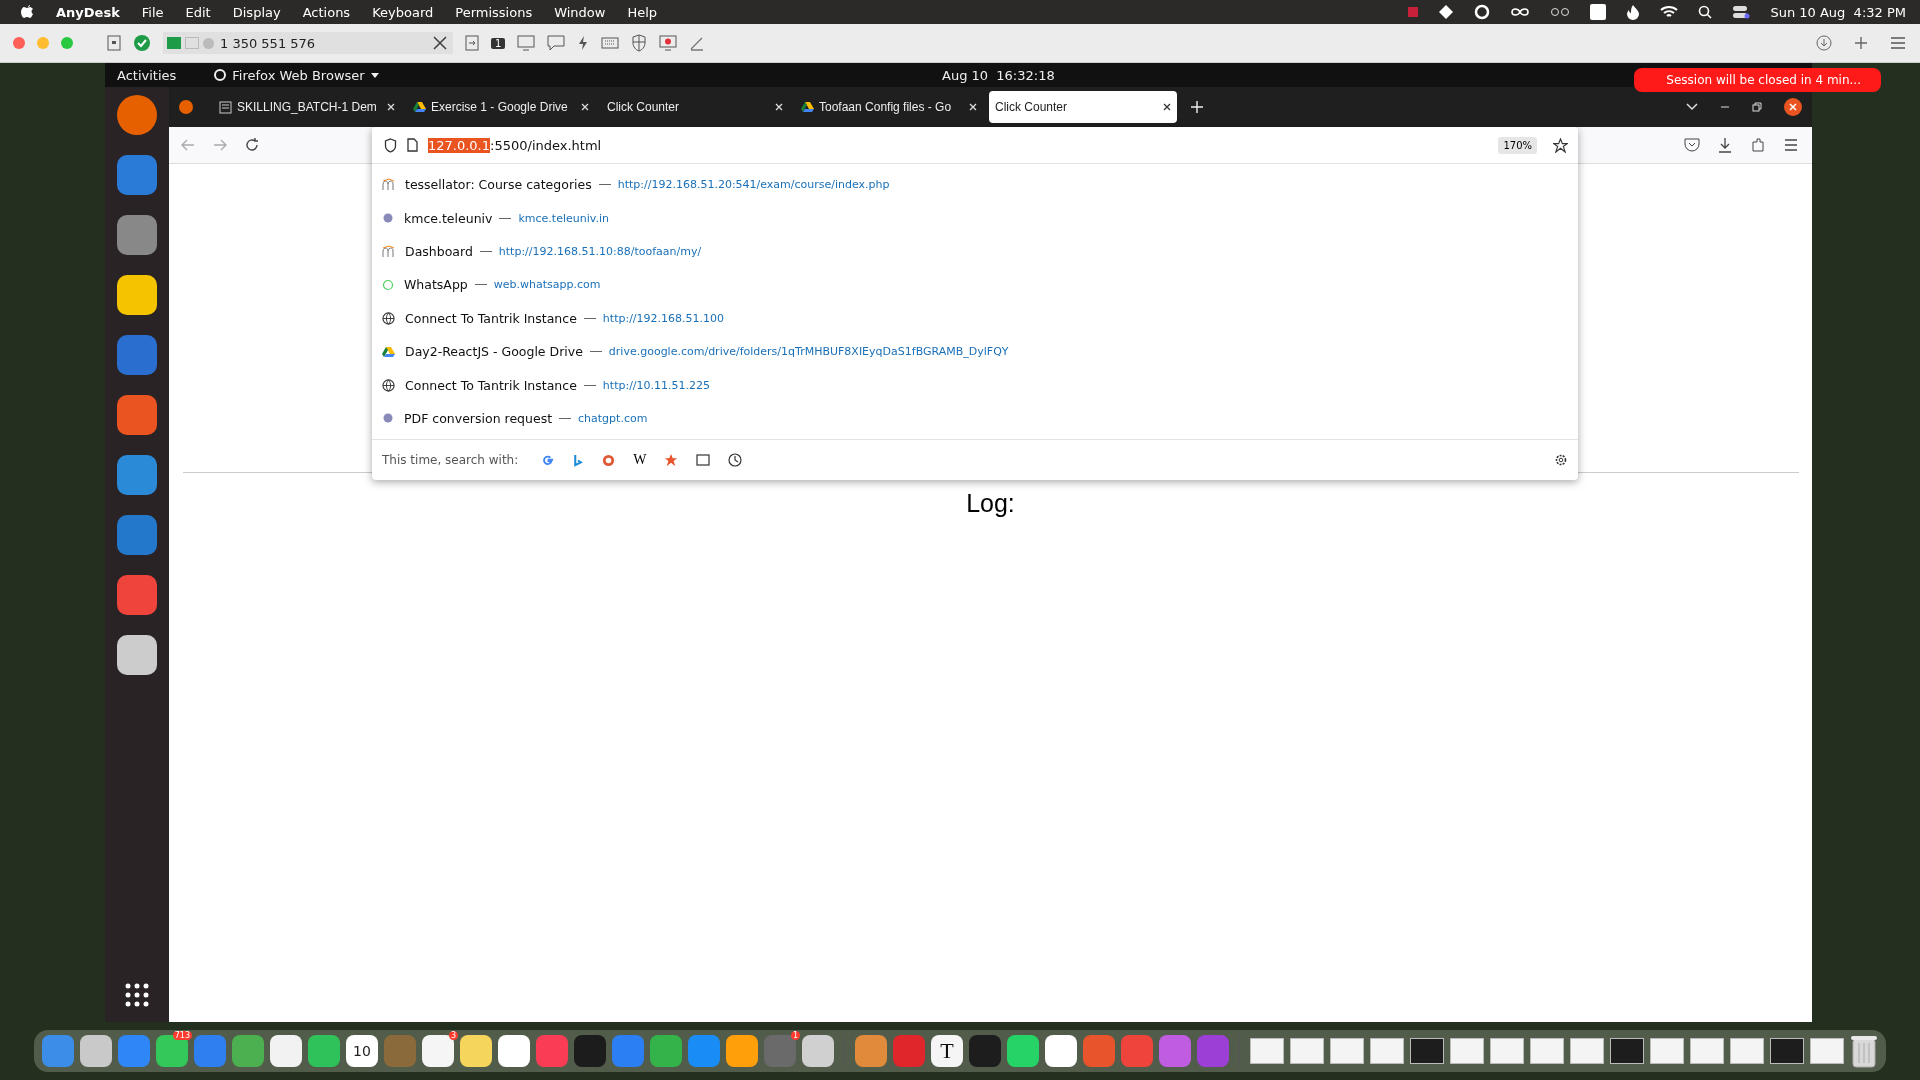 This screenshot has height=1080, width=1920. What do you see at coordinates (1864, 1051) in the screenshot?
I see `trash-icon` at bounding box center [1864, 1051].